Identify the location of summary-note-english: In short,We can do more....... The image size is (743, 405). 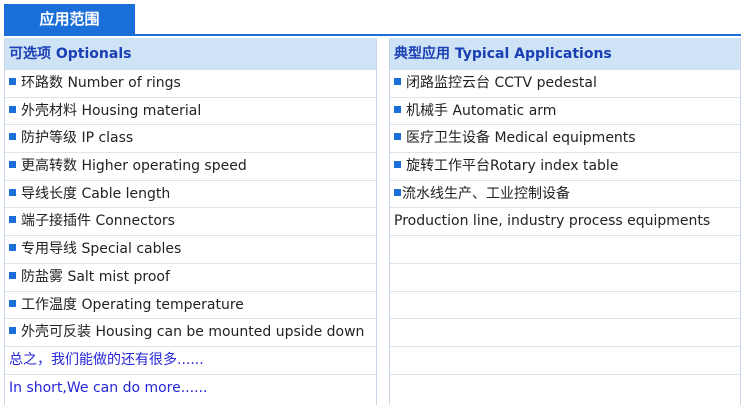
(108, 387).